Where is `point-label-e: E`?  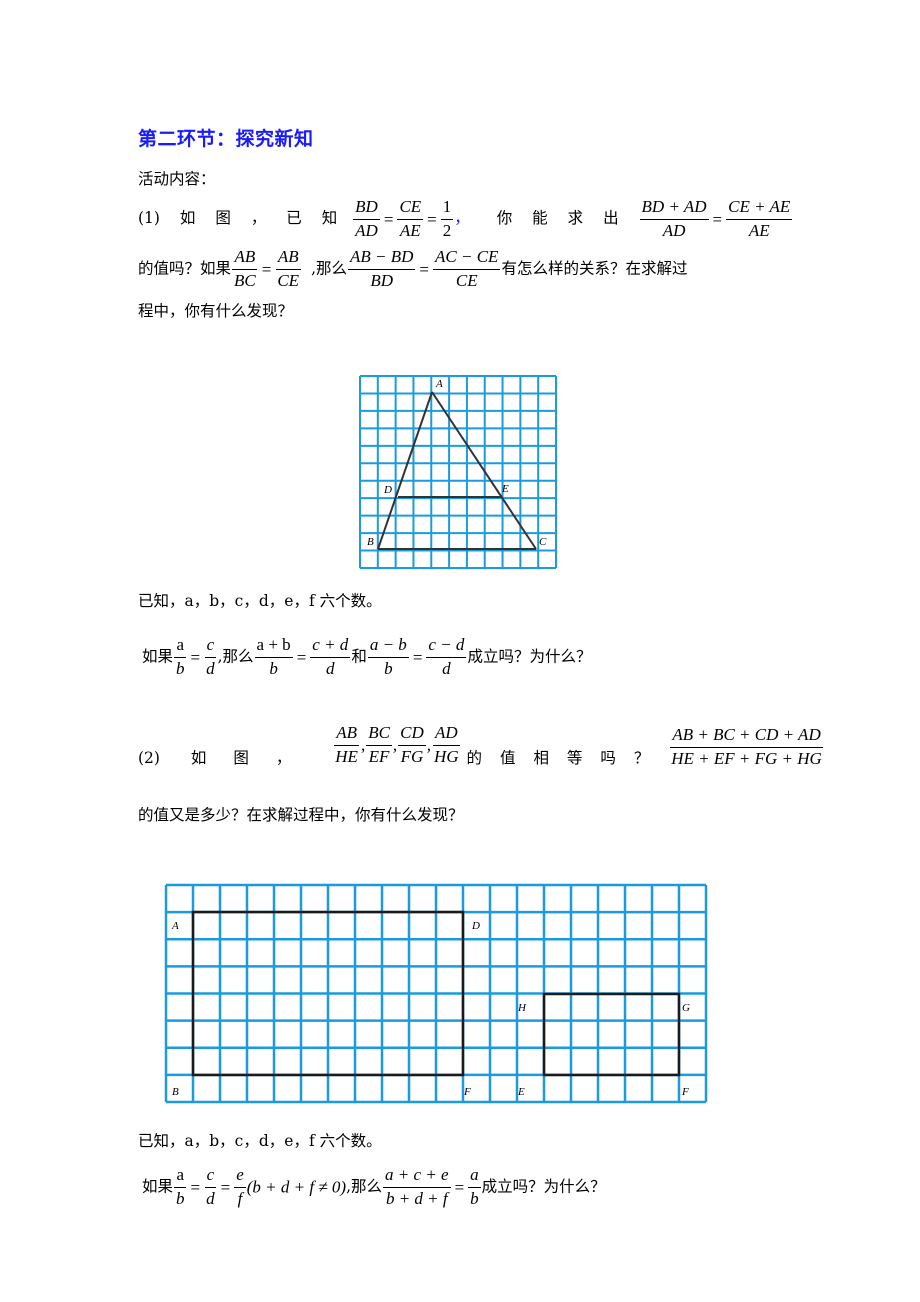 point-label-e: E is located at coordinates (505, 489).